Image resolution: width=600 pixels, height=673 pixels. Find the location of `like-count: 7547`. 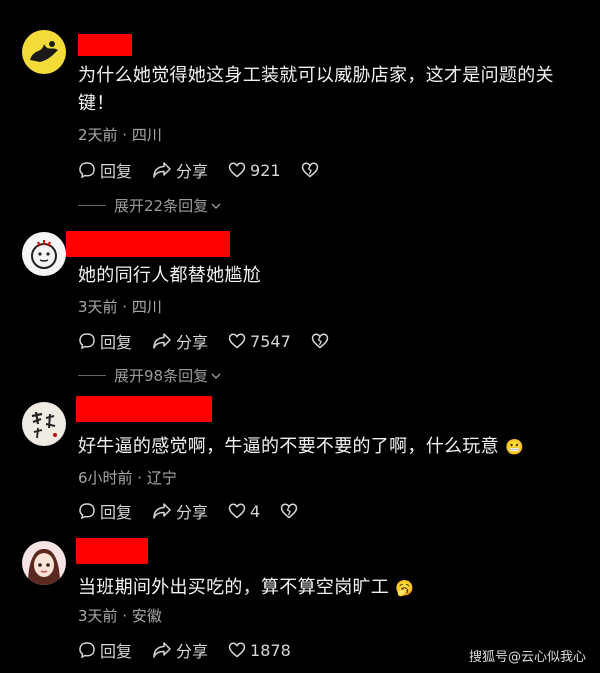

like-count: 7547 is located at coordinates (270, 341).